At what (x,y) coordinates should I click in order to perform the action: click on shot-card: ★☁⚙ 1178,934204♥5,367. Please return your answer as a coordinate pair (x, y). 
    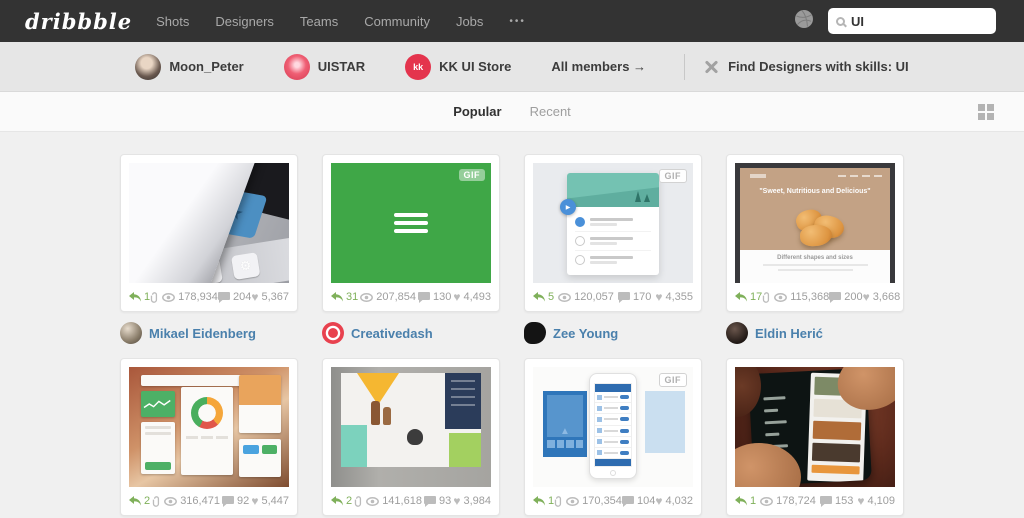
    Looking at the image, I should click on (209, 233).